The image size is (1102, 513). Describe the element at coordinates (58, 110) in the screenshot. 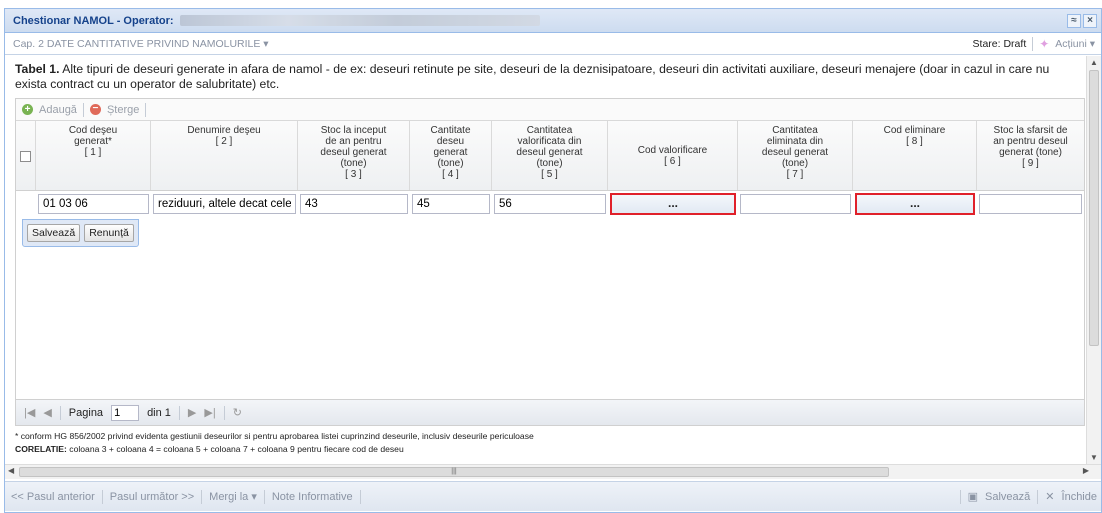

I see `add-button: Adaugă` at that location.